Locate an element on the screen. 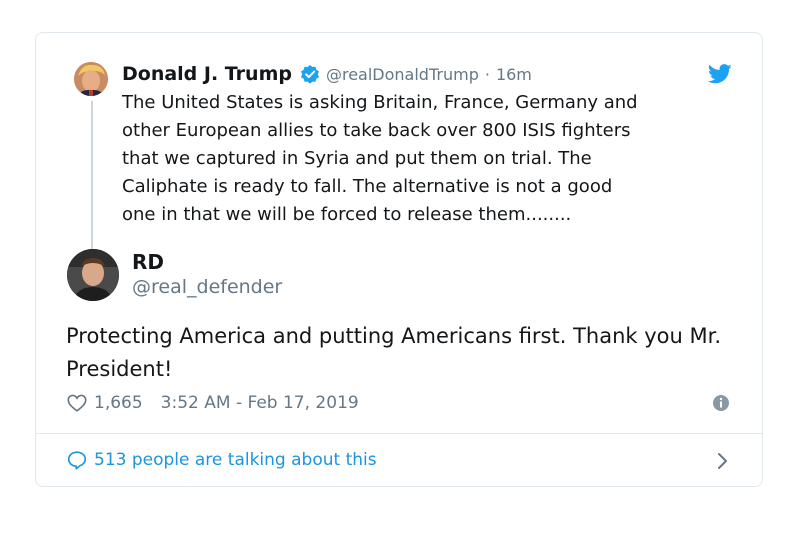  footer-divider is located at coordinates (399, 433).